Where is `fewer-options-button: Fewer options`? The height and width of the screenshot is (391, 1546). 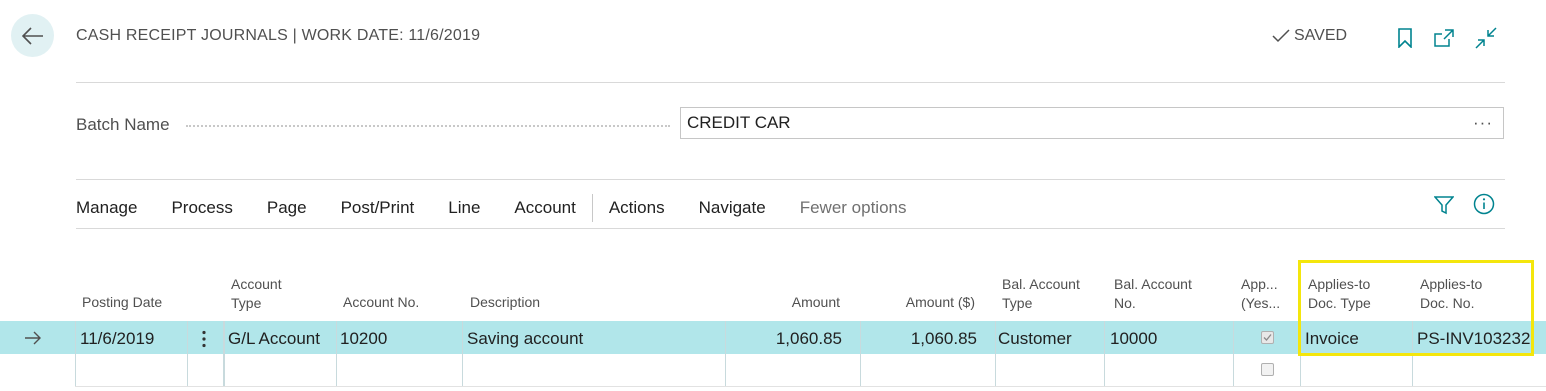 fewer-options-button: Fewer options is located at coordinates (853, 208).